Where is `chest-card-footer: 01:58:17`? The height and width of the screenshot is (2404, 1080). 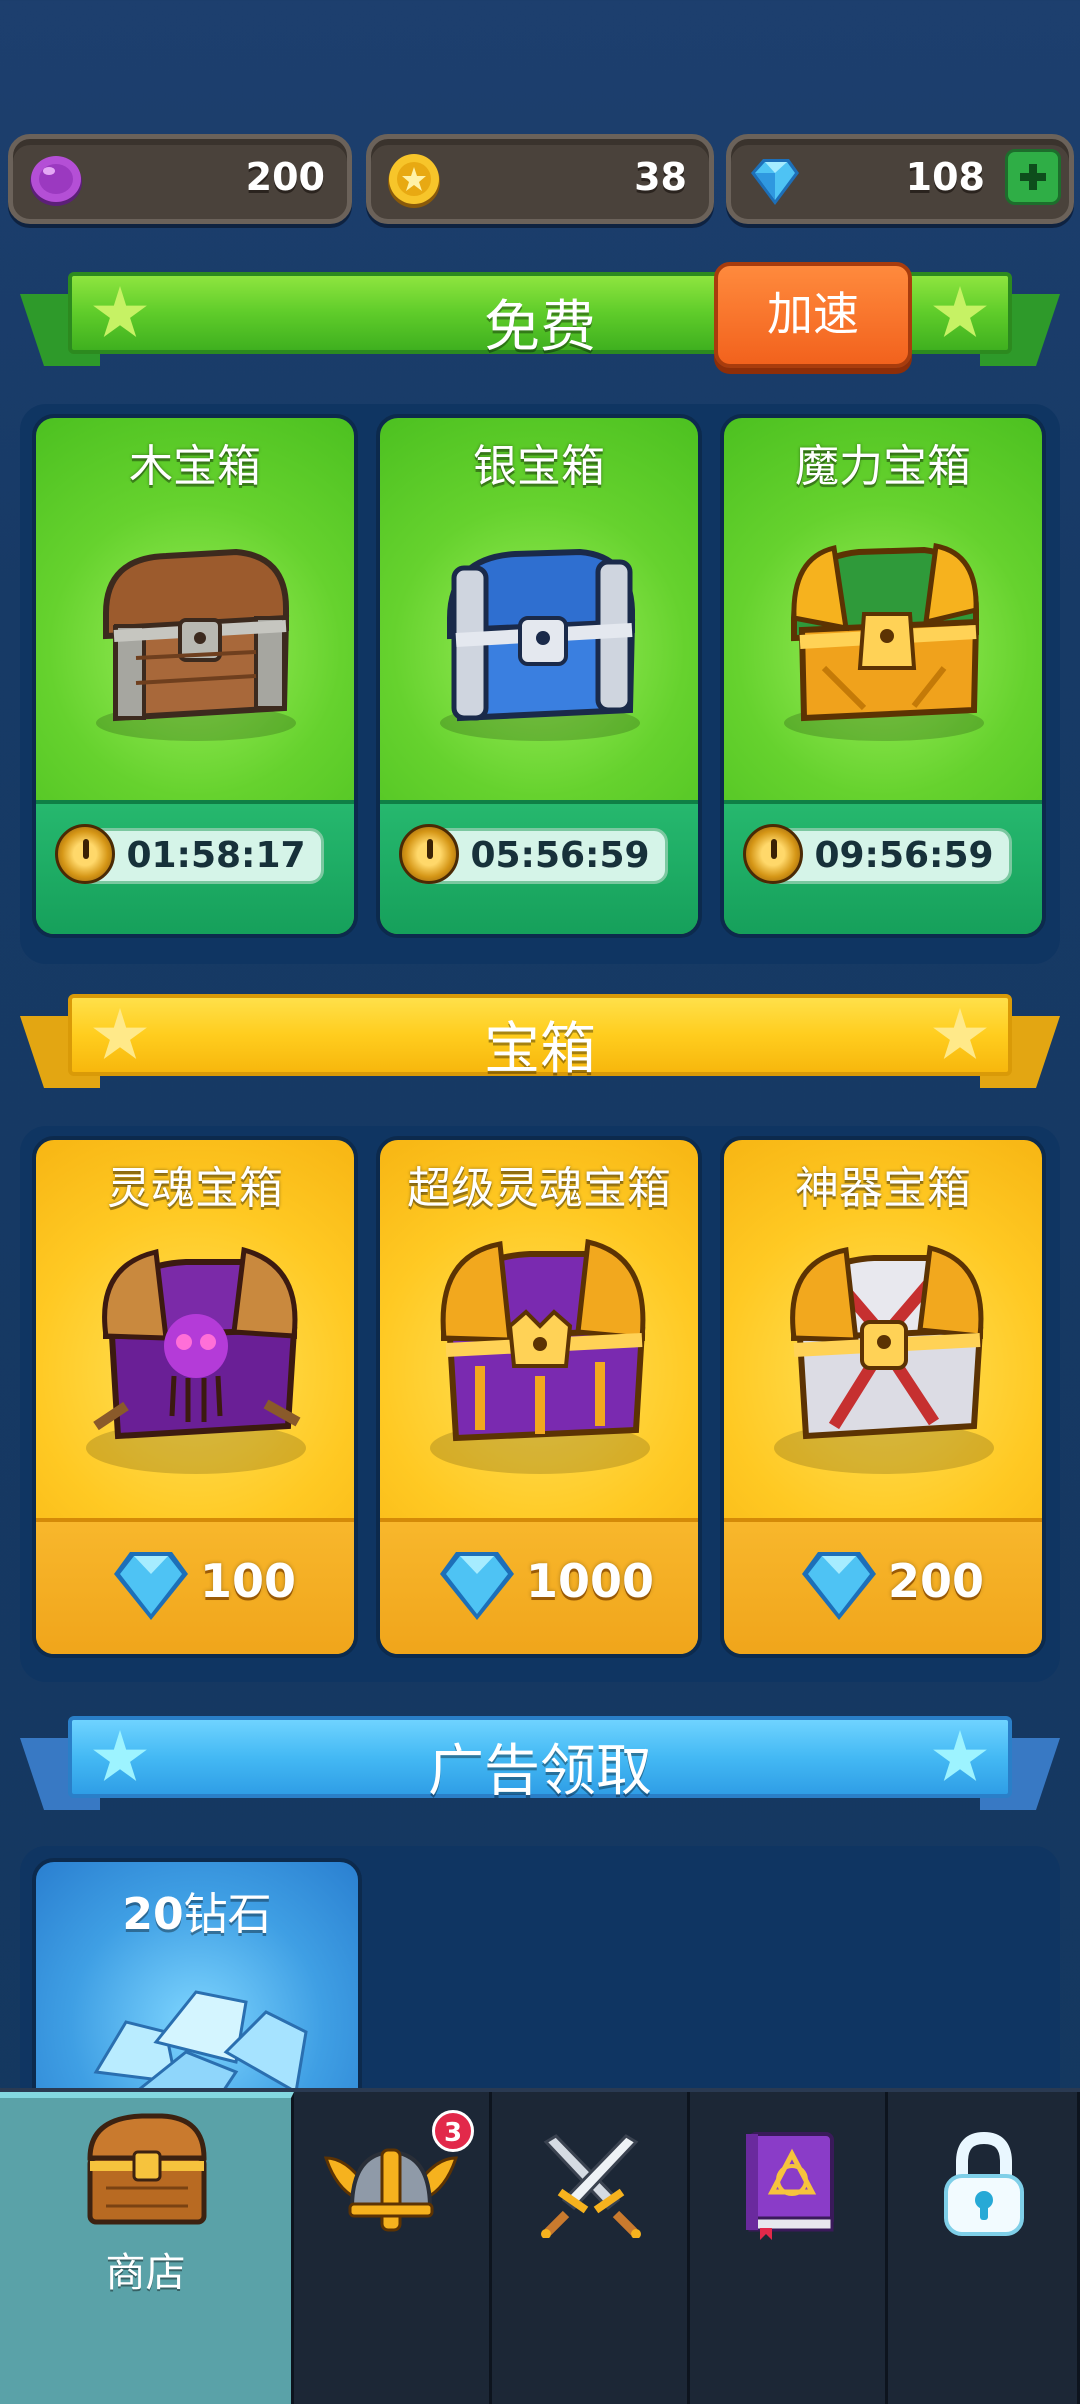
chest-card-footer: 01:58:17 is located at coordinates (195, 867).